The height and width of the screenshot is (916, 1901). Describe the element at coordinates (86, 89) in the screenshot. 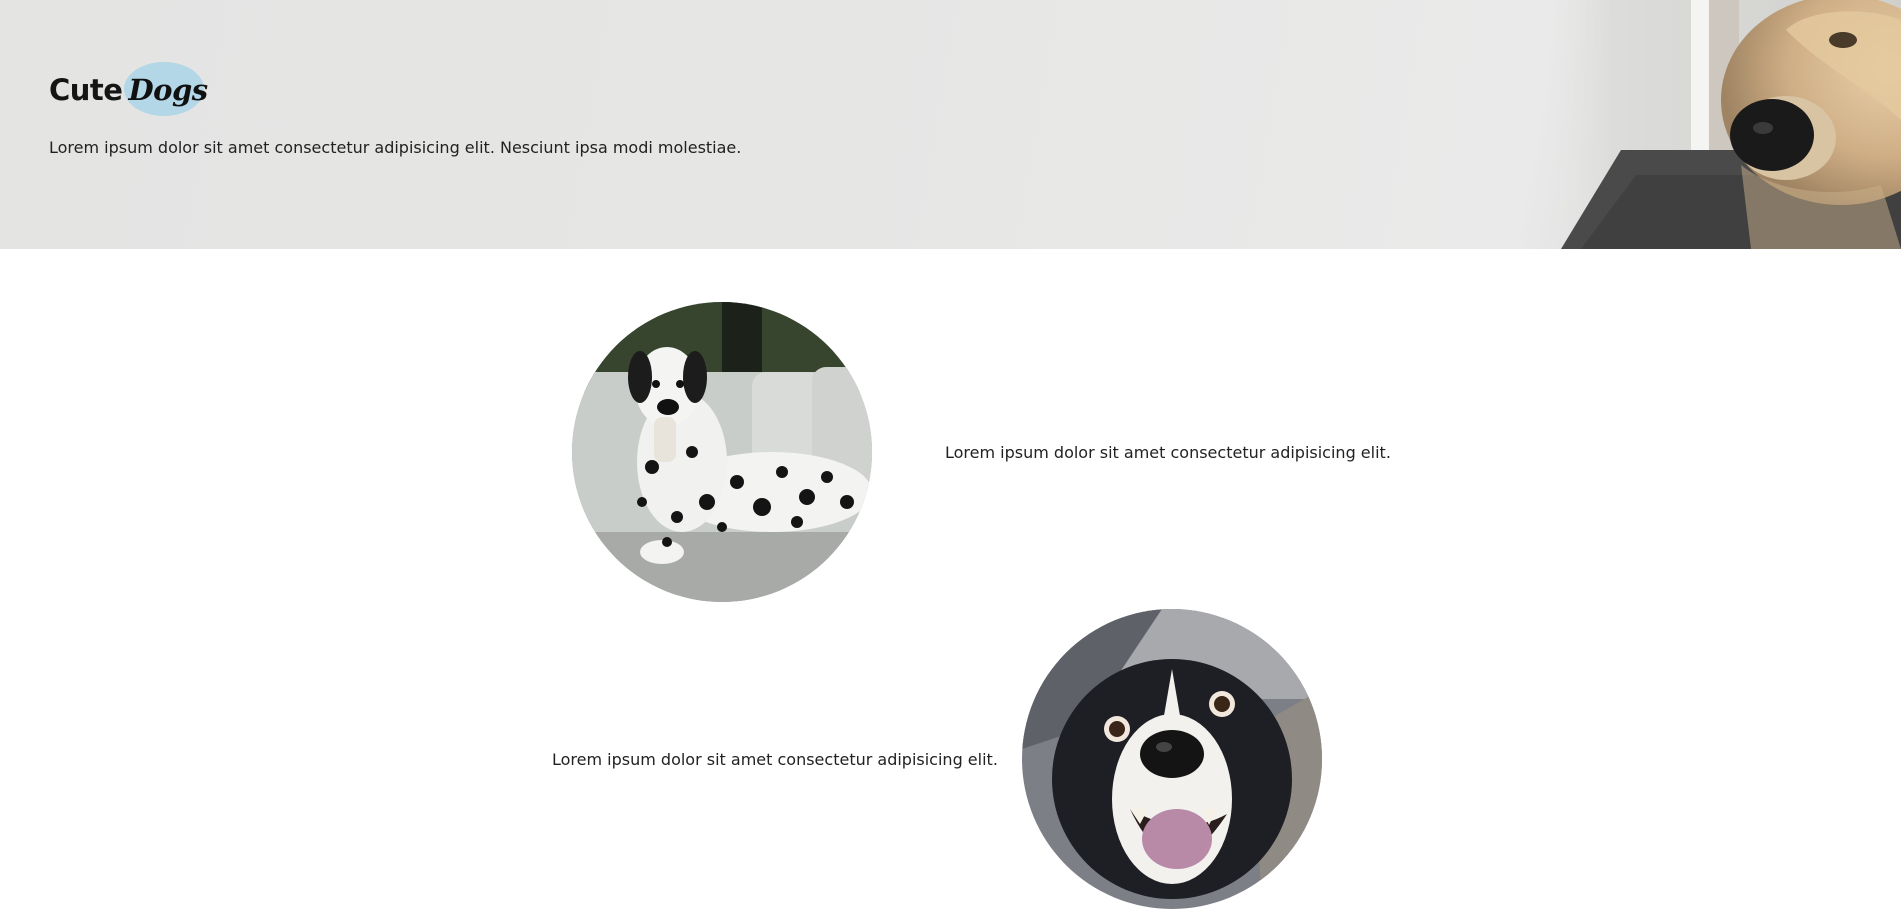

I see `logo-word-cute: Cute` at that location.